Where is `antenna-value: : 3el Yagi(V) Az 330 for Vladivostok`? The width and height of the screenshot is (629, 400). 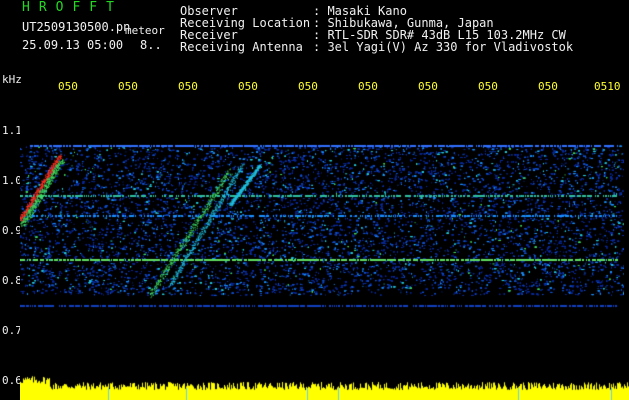
antenna-value: : 3el Yagi(V) Az 330 for Vladivostok is located at coordinates (443, 47).